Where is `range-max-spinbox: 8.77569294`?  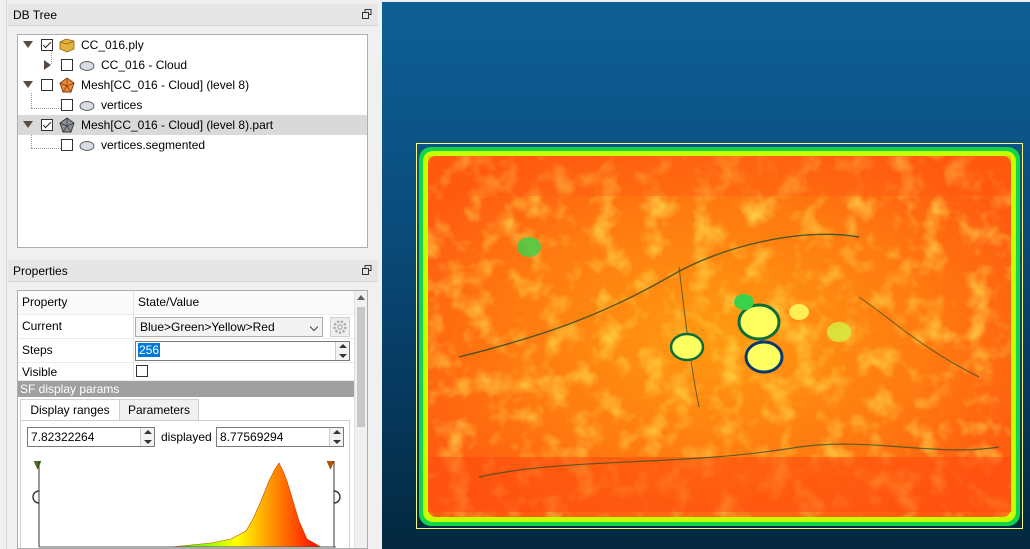
range-max-spinbox: 8.77569294 is located at coordinates (280, 437).